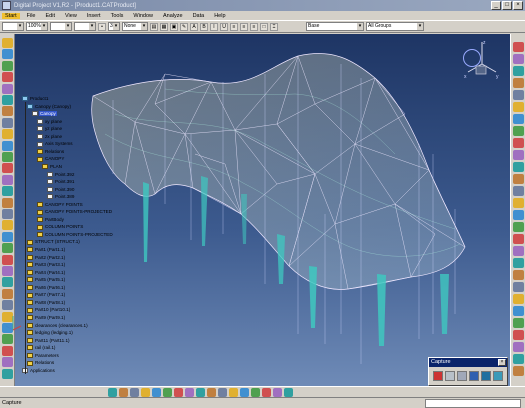 This screenshot has height=408, width=525. I want to click on tree-node: CANOPY POINTS-PROJECTED, so click(75, 212).